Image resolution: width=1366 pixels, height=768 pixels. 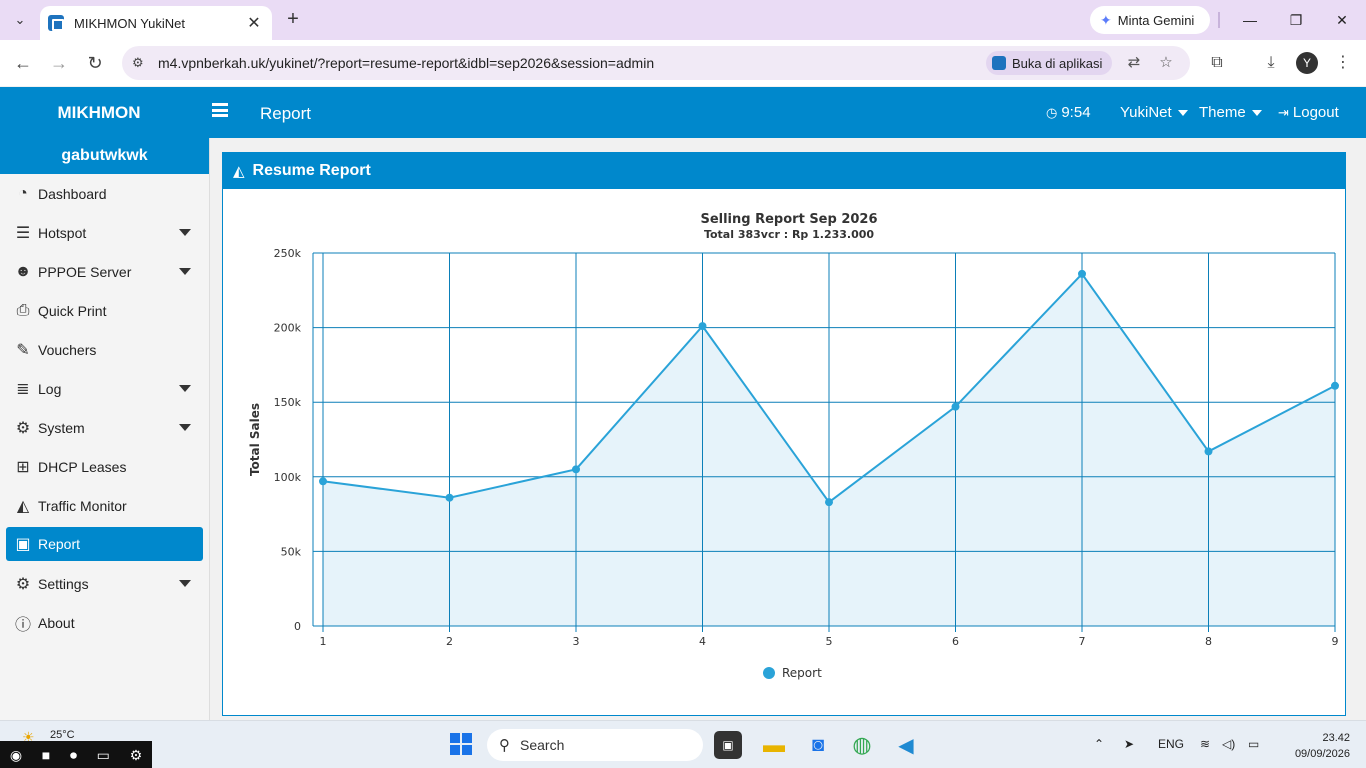 I want to click on settings-gear-icon: ⚙, so click(x=136, y=755).